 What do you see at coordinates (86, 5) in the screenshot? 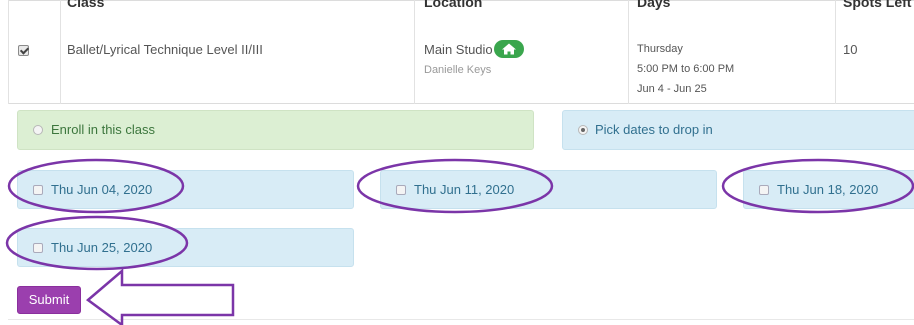
I see `header-class: Class` at bounding box center [86, 5].